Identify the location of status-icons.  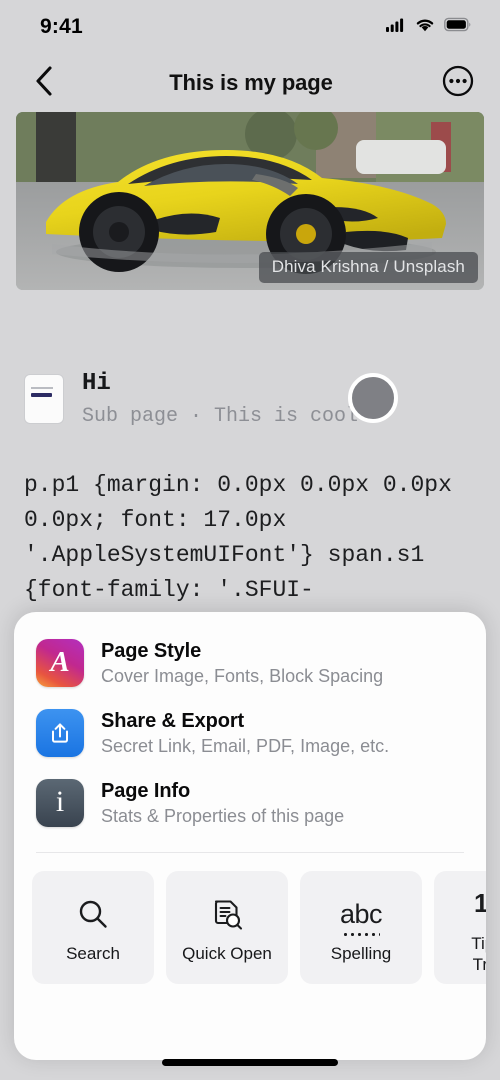
(429, 27).